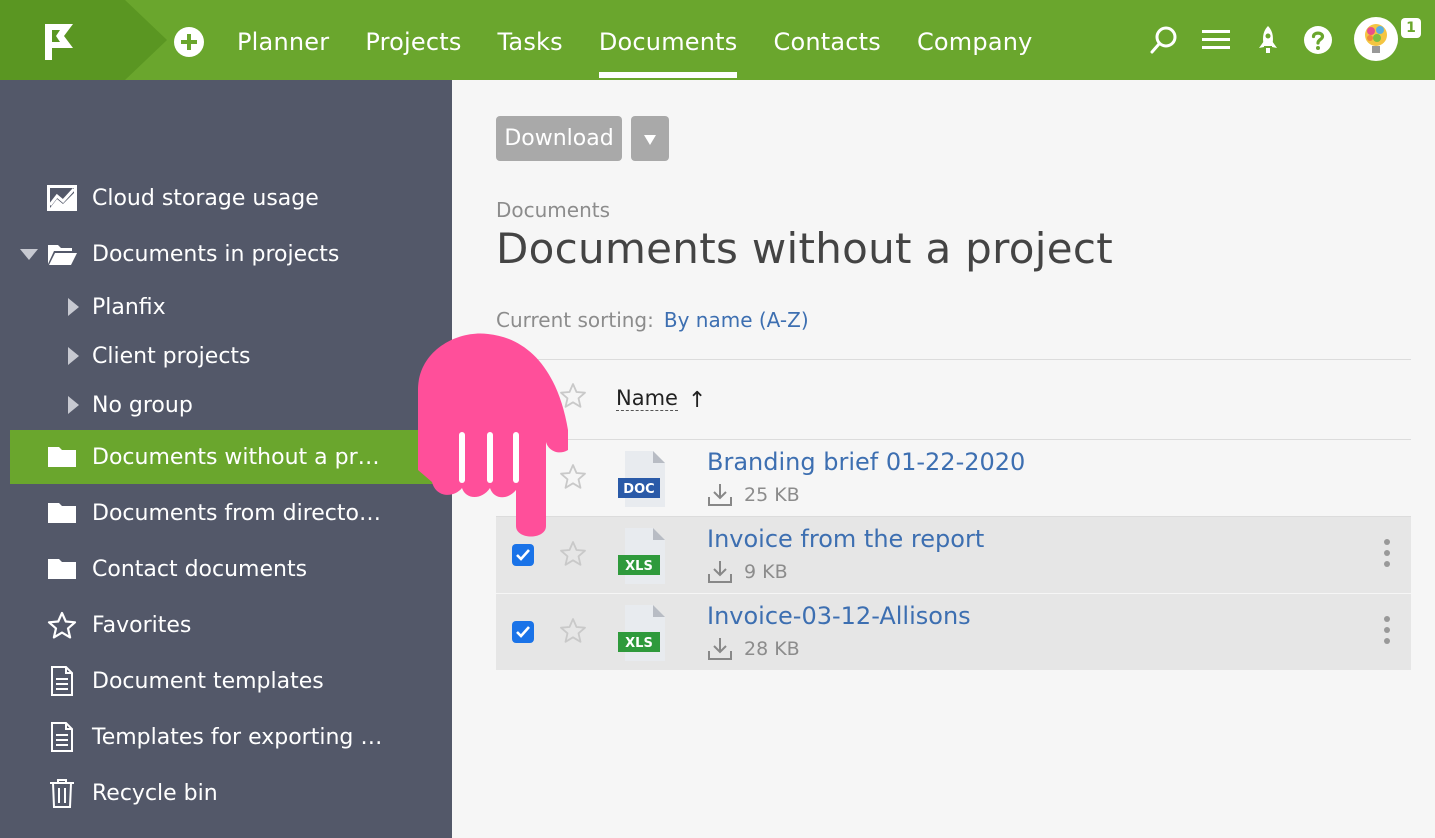  I want to click on file-name-link: Branding brief 01-22-2020, so click(866, 462).